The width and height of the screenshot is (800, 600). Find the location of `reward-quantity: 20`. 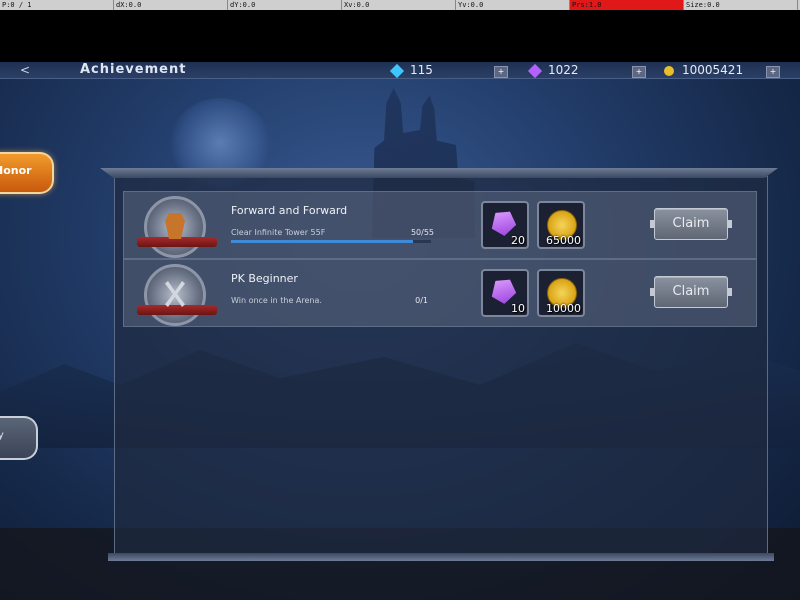

reward-quantity: 20 is located at coordinates (518, 240).